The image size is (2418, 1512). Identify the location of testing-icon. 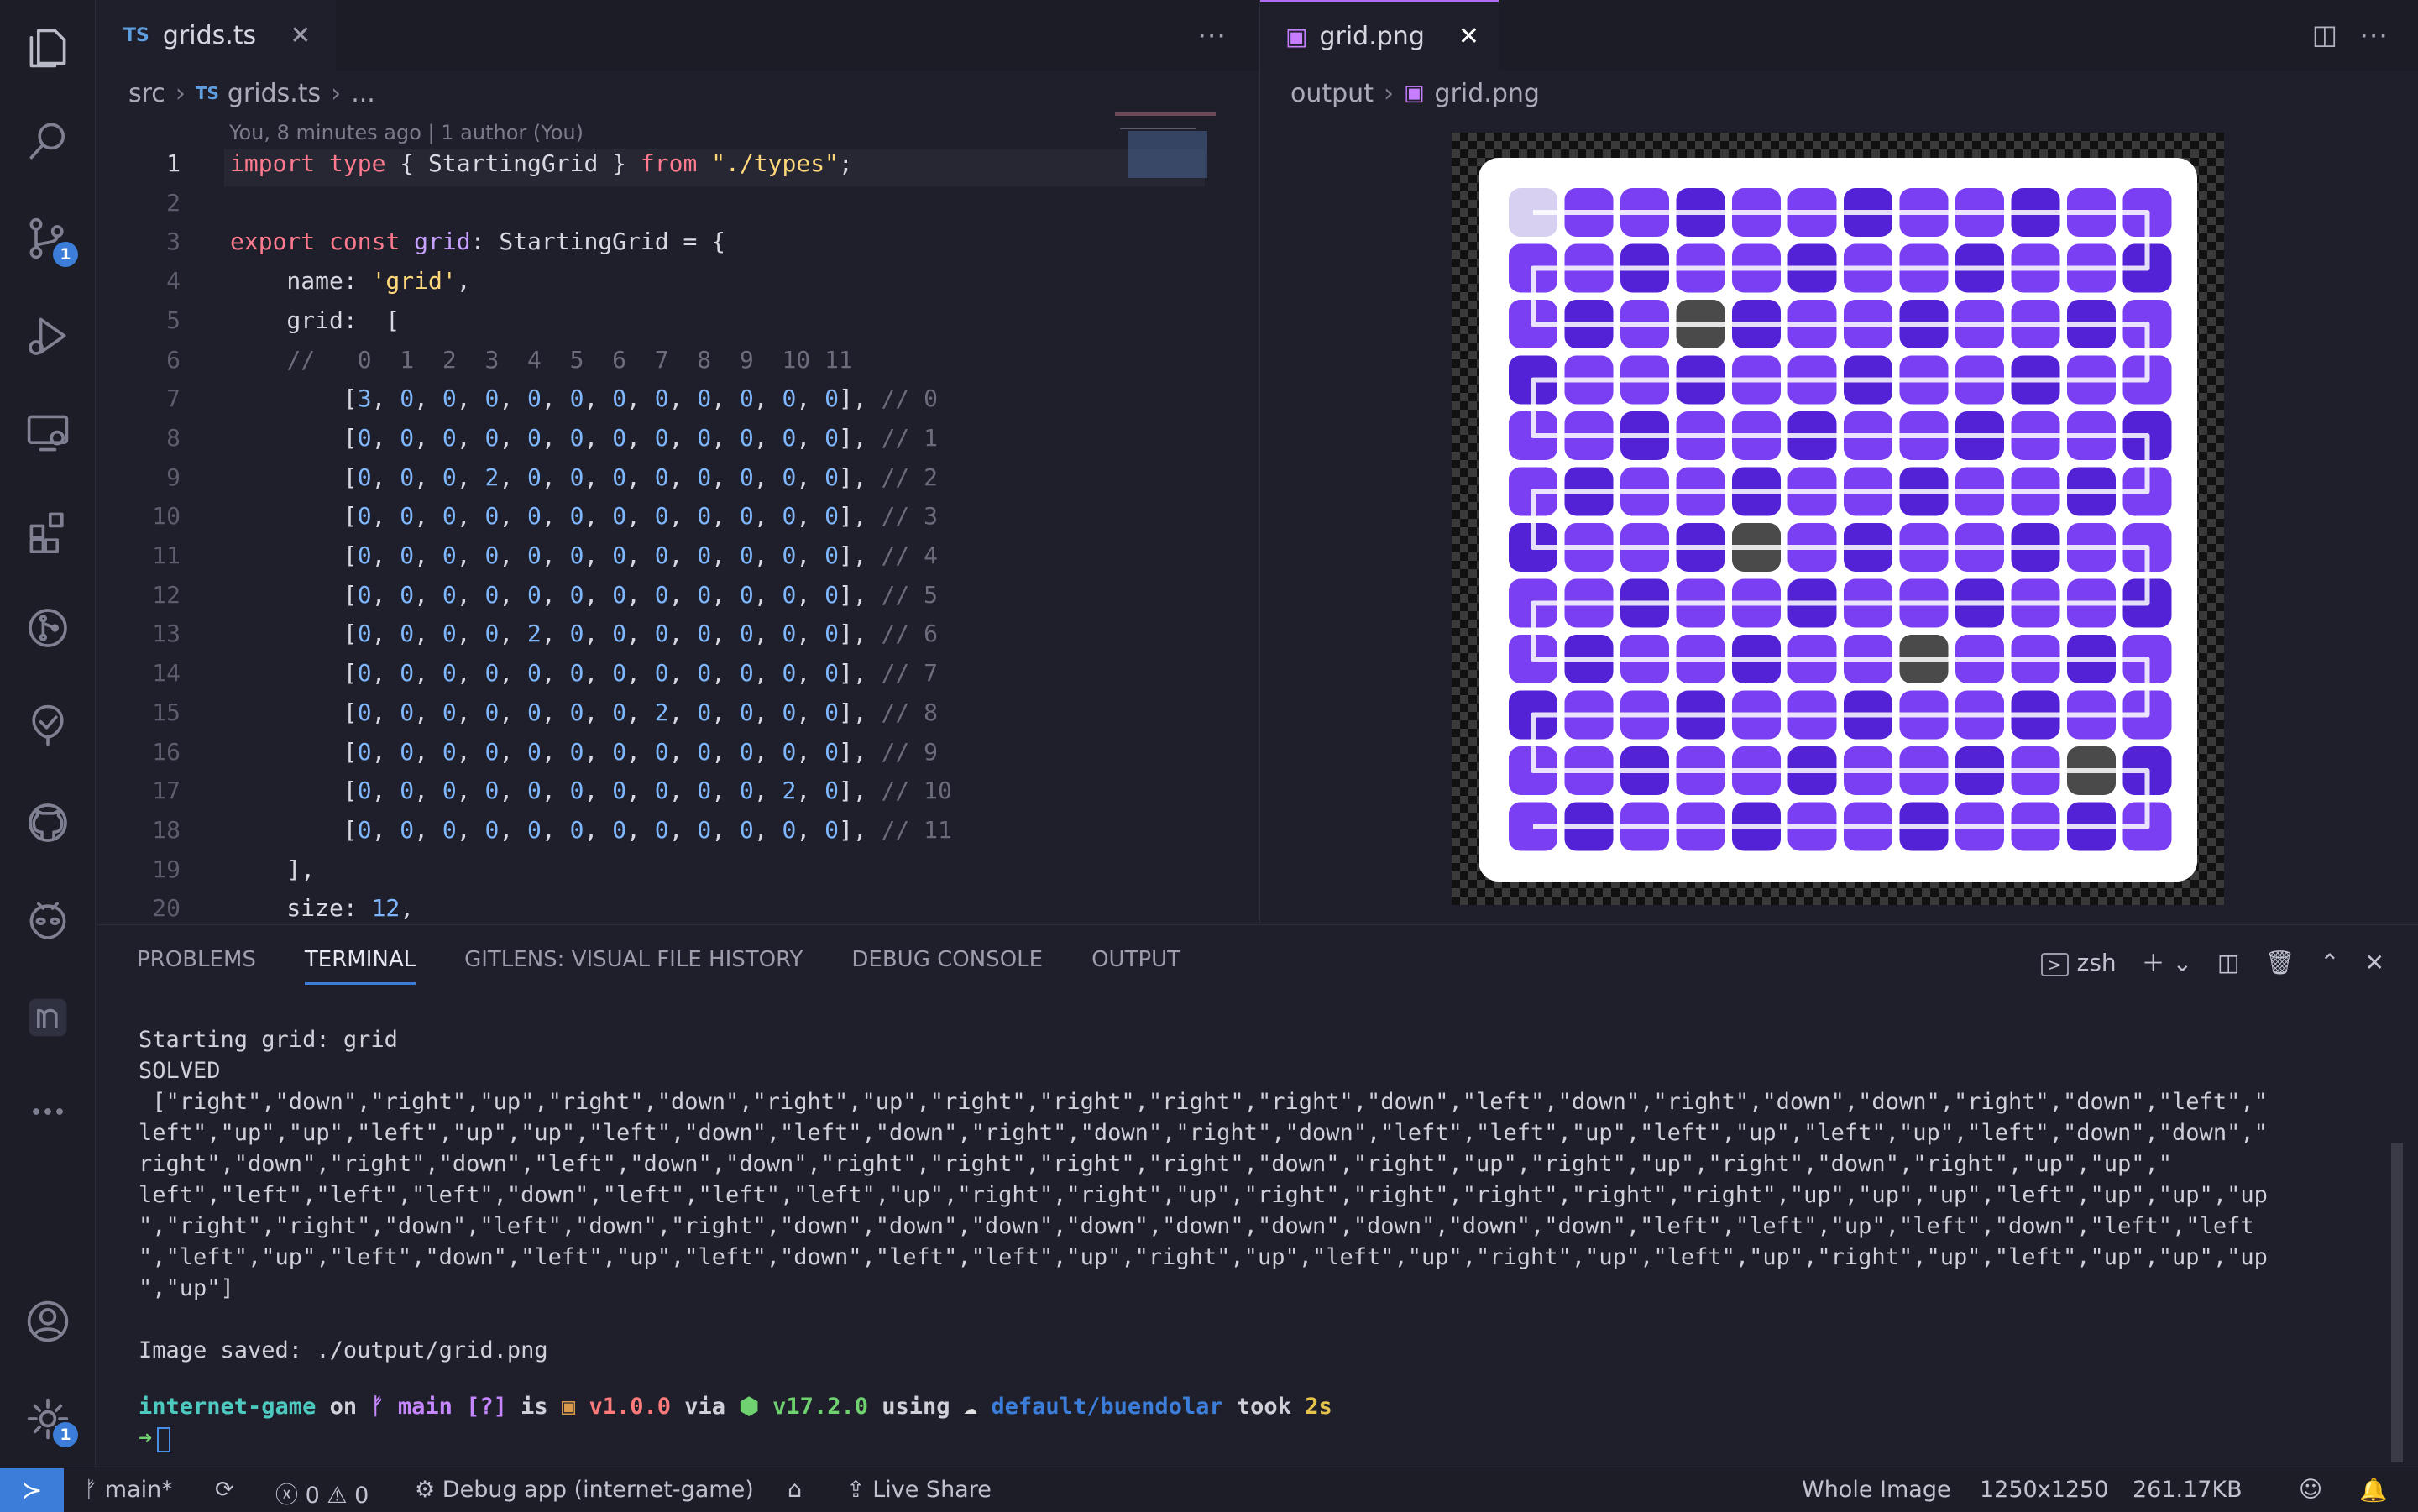
(48, 725).